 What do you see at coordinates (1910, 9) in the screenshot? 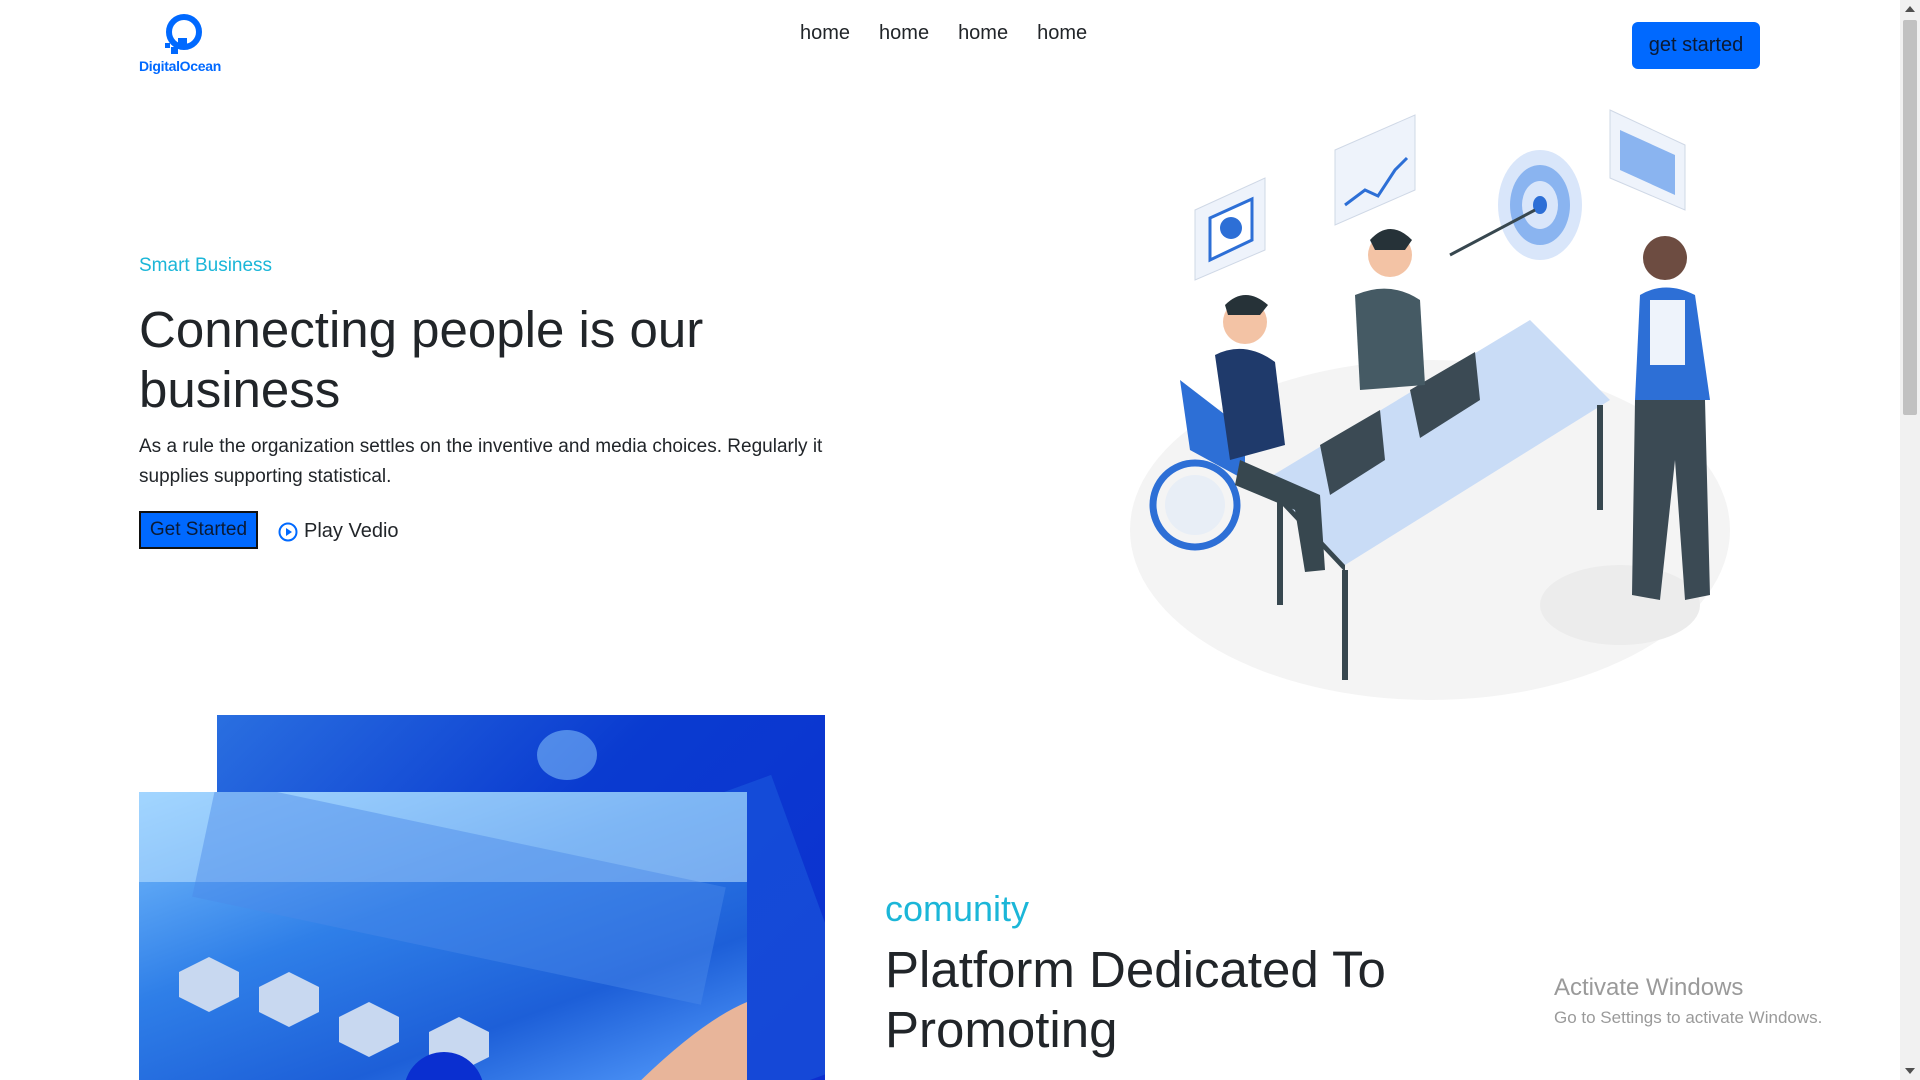
I see `scroll-up-arrow-icon` at bounding box center [1910, 9].